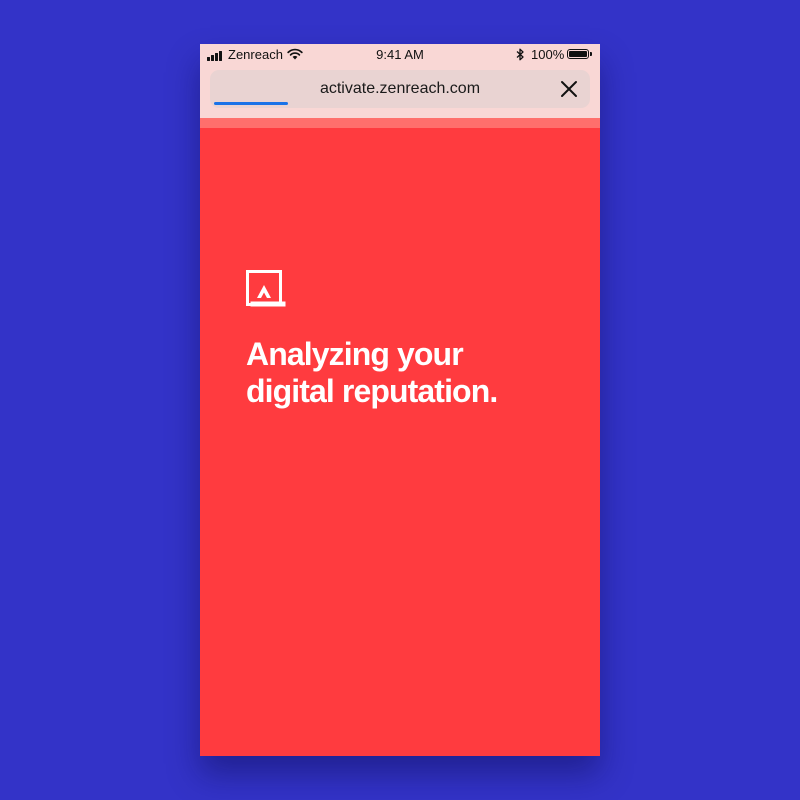 Image resolution: width=800 pixels, height=800 pixels. Describe the element at coordinates (372, 391) in the screenshot. I see `headline-line-2: digital reputation.` at that location.